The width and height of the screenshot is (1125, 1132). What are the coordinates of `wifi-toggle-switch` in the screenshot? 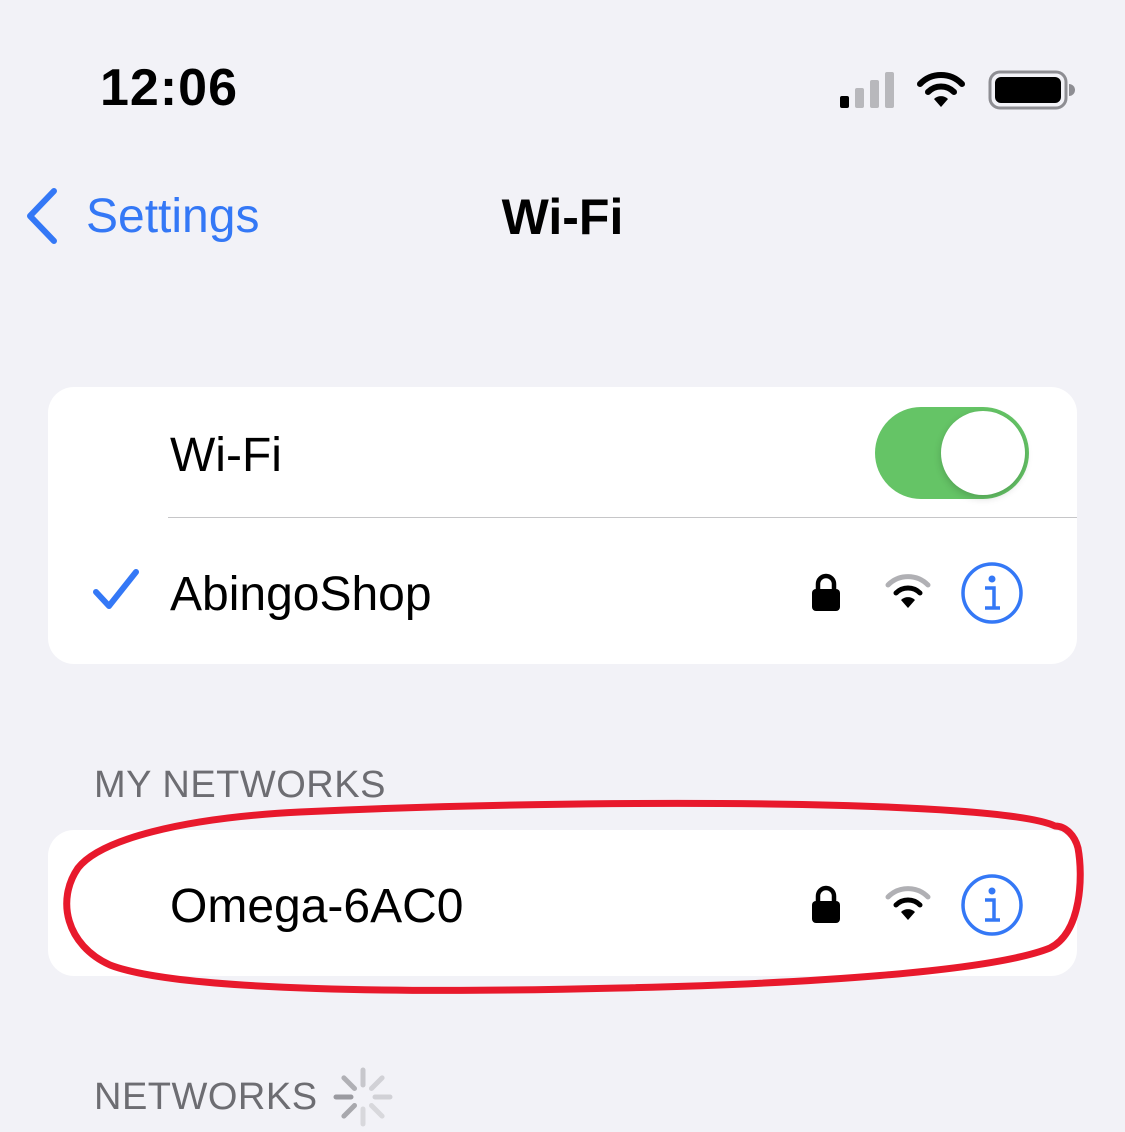 It's located at (952, 453).